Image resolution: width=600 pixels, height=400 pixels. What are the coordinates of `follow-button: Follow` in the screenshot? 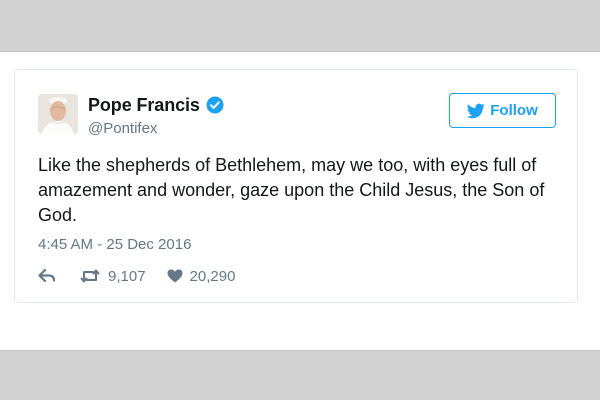 It's located at (502, 110).